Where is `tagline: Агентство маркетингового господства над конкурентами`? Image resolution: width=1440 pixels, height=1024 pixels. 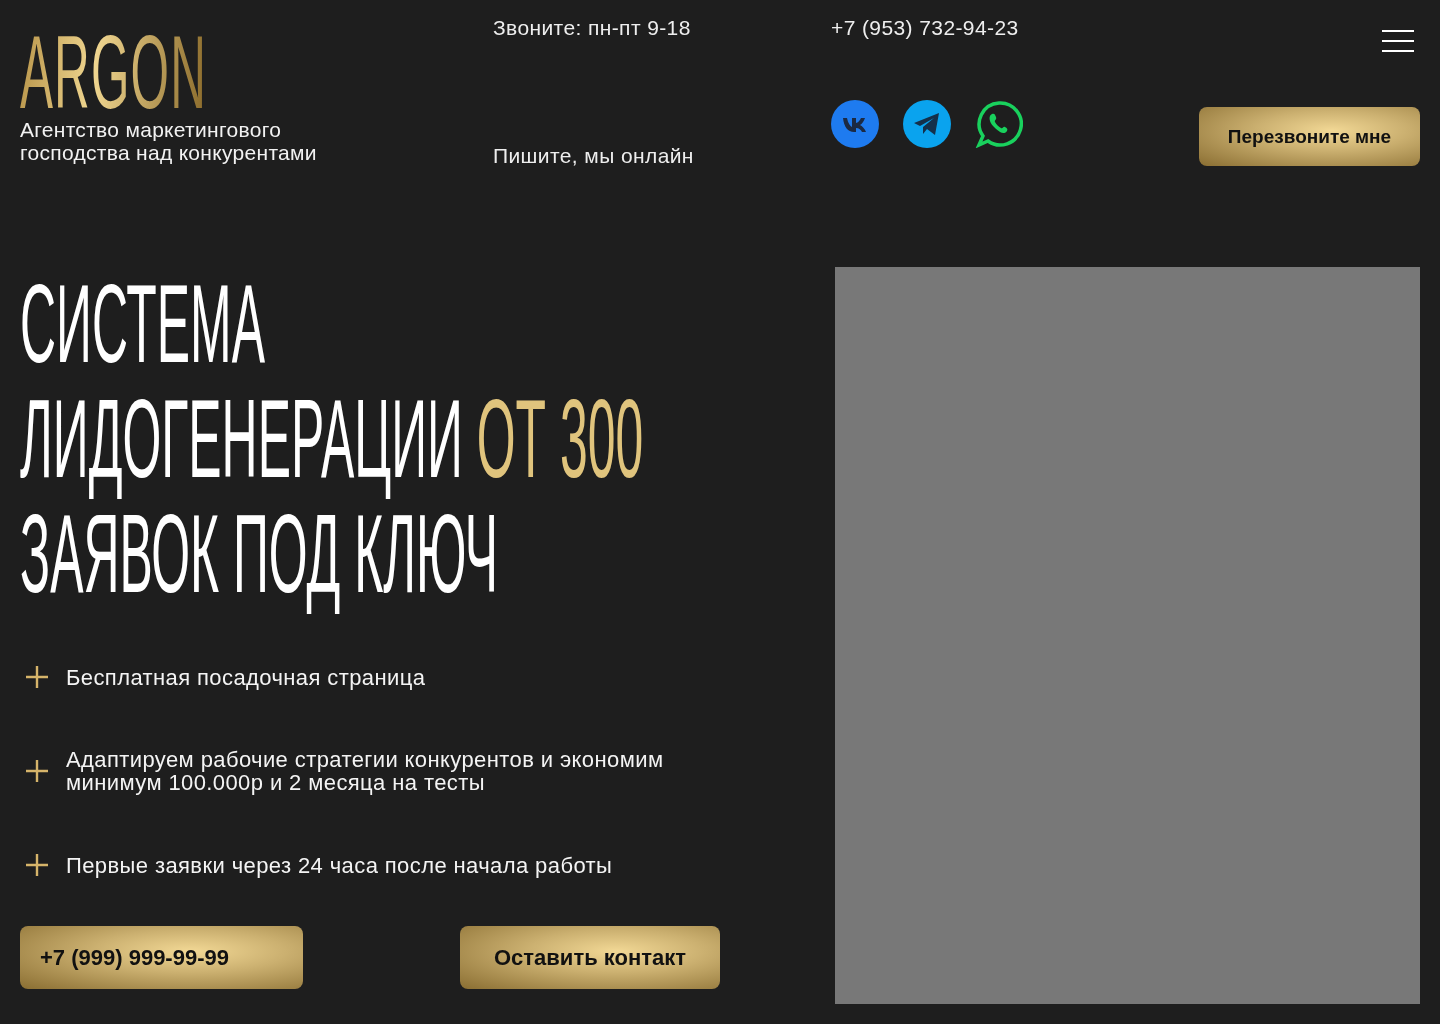
tagline: Агентство маркетингового господства над конкурентами is located at coordinates (169, 141).